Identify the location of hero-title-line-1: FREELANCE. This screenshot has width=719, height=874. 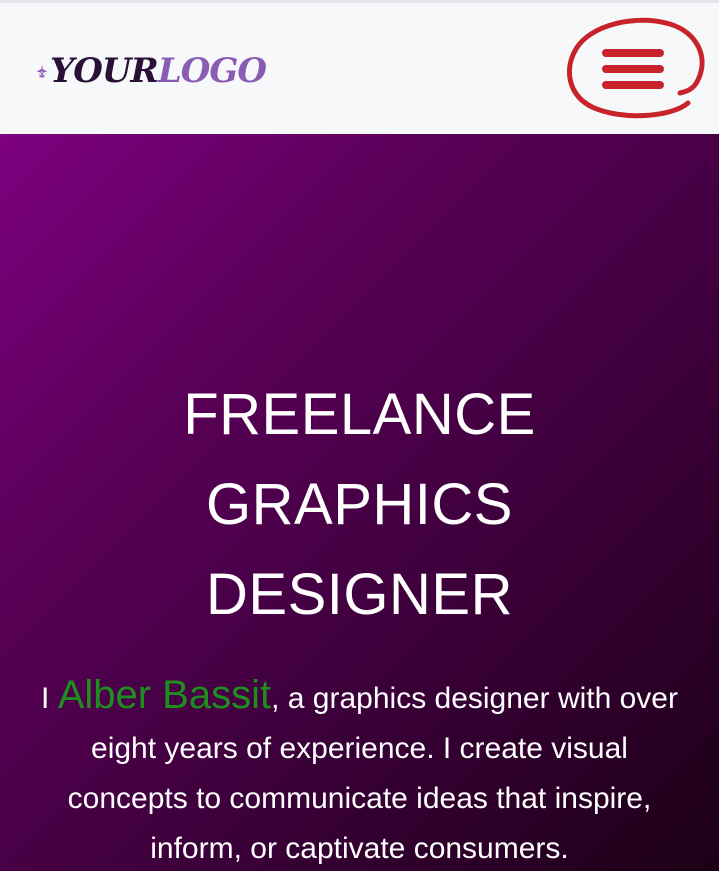
(359, 414).